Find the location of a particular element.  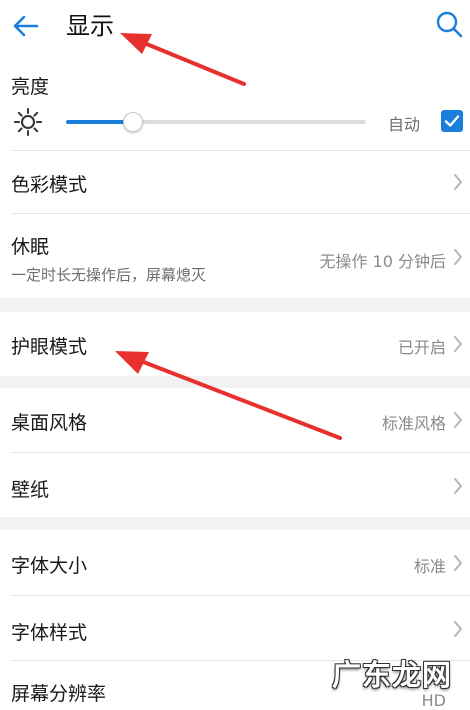

settings-row-eye-comfort: 护眼模式 已开启 is located at coordinates (235, 344).